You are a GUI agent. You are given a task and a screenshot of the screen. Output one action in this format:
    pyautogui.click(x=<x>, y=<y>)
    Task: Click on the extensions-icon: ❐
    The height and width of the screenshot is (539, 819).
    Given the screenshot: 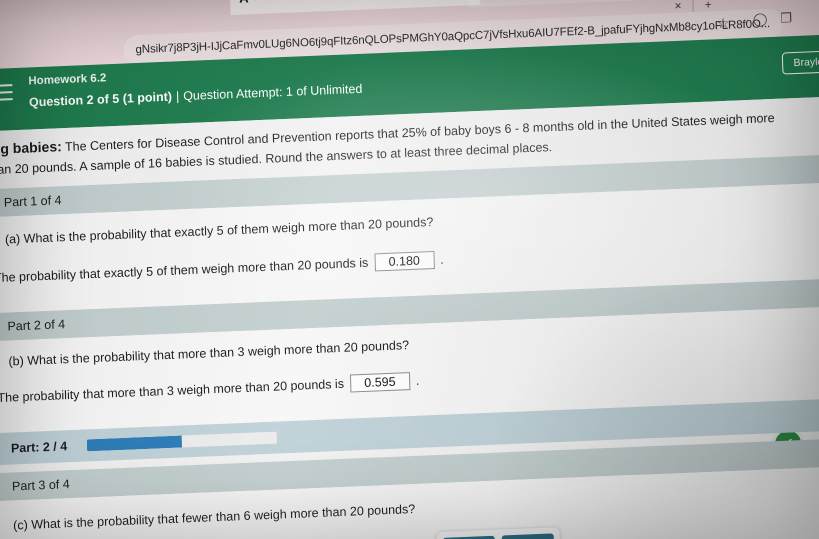 What is the action you would take?
    pyautogui.click(x=786, y=18)
    